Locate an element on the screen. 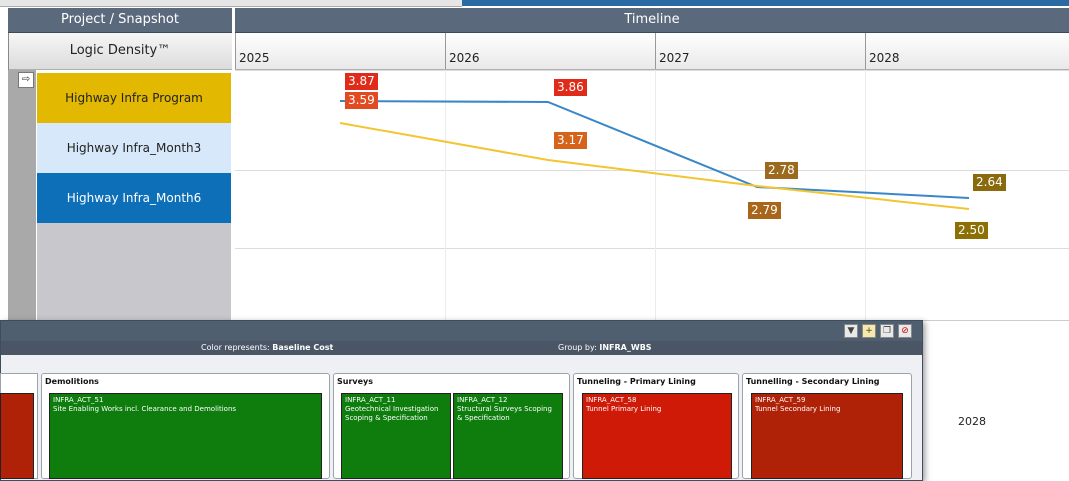  data-label: 2.78 is located at coordinates (781, 170).